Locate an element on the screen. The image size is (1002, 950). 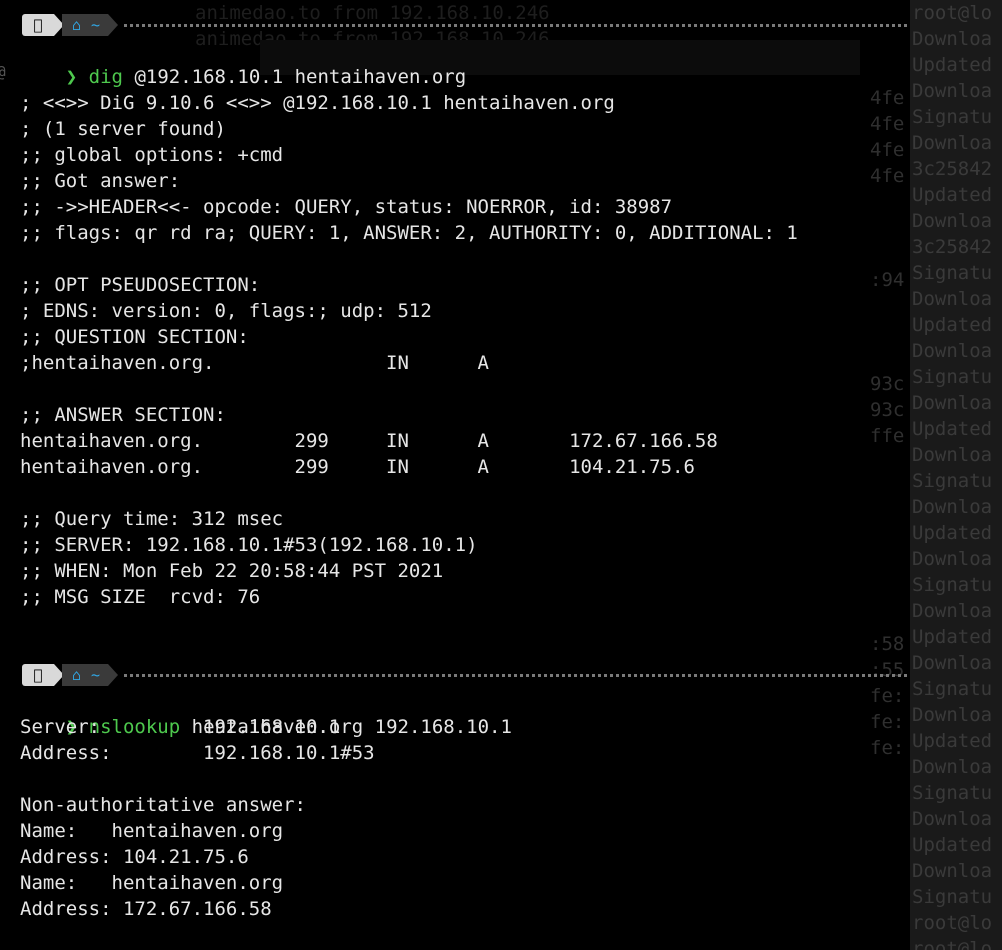
output-line: Address: 172.67.166.58 is located at coordinates (146, 909).